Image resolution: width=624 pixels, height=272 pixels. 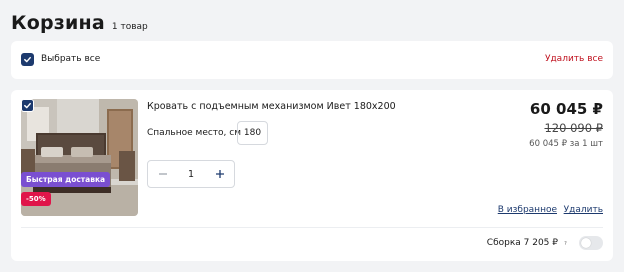 What do you see at coordinates (527, 210) in the screenshot?
I see `add-to-favorites-link: В избранное` at bounding box center [527, 210].